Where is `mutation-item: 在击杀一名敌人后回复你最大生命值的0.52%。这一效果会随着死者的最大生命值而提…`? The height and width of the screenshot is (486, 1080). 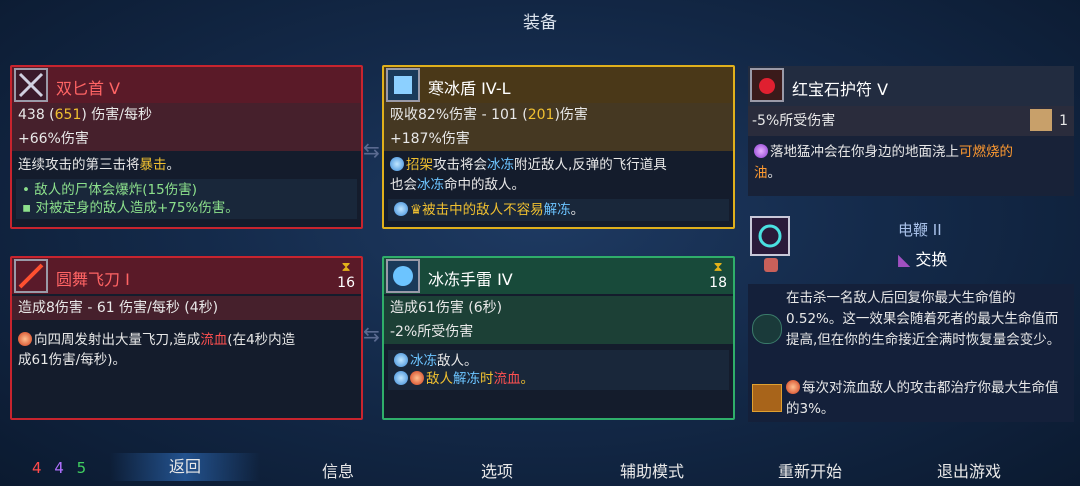
mutation-item: 在击杀一名敌人后回复你最大生命值的0.52%。这一效果会随着死者的最大生命值而提… is located at coordinates (911, 330).